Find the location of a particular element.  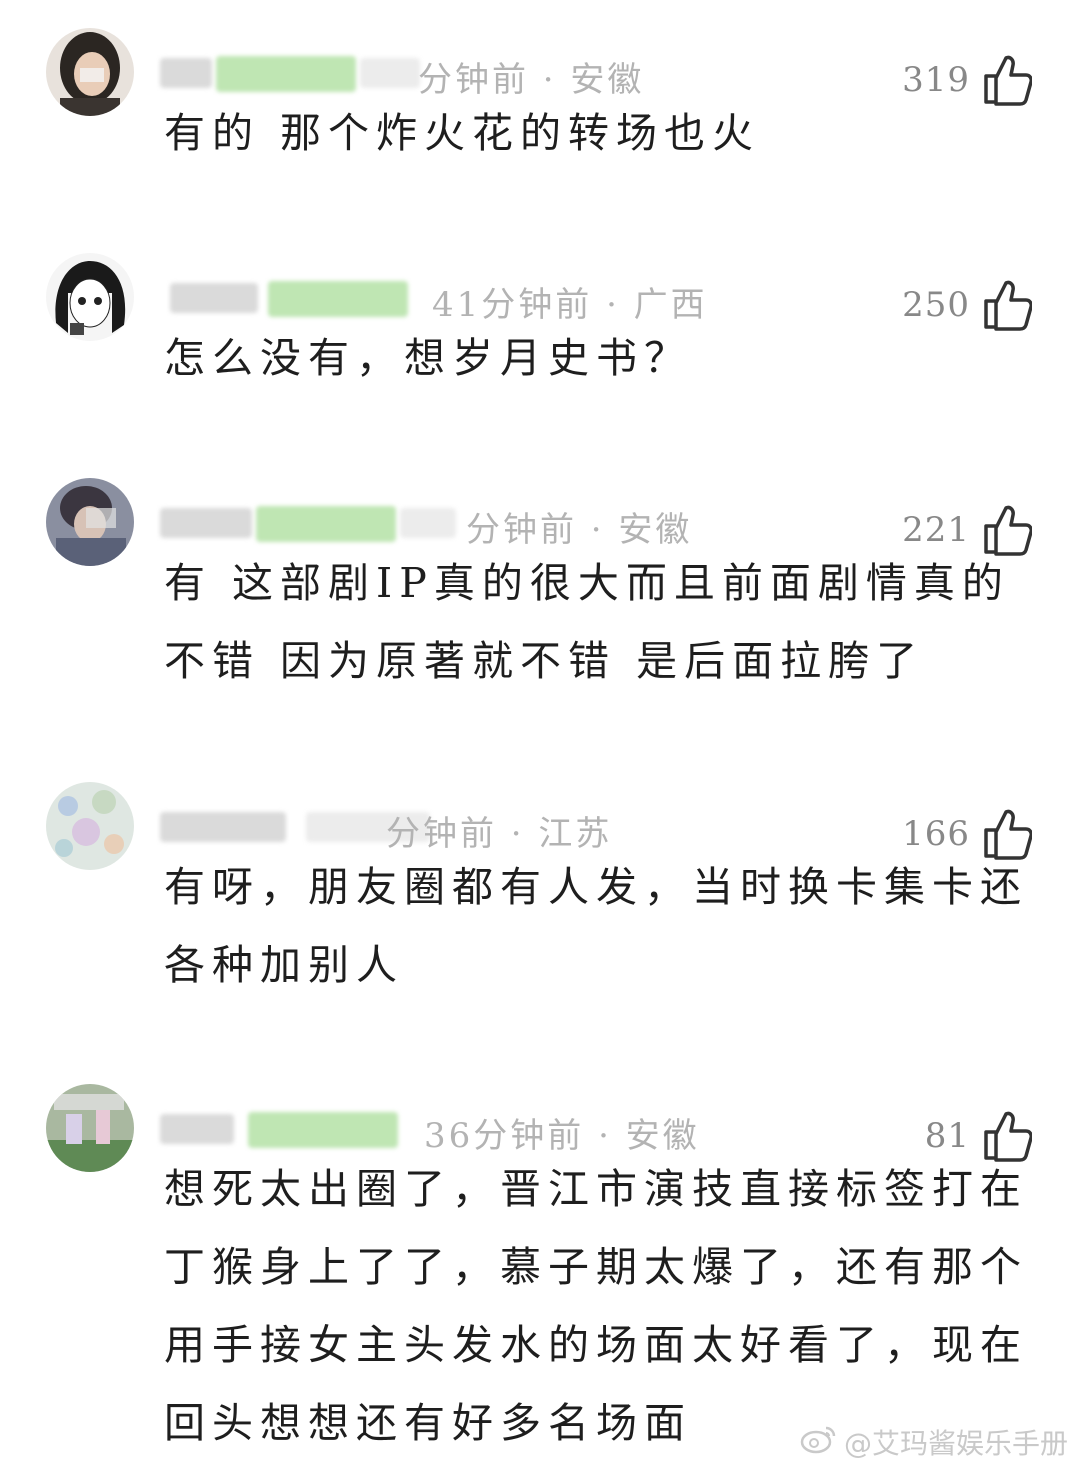

comment-item: 41分钟前 · 广西 250 怎么没有，想岁月史书？ is located at coordinates (540, 348).